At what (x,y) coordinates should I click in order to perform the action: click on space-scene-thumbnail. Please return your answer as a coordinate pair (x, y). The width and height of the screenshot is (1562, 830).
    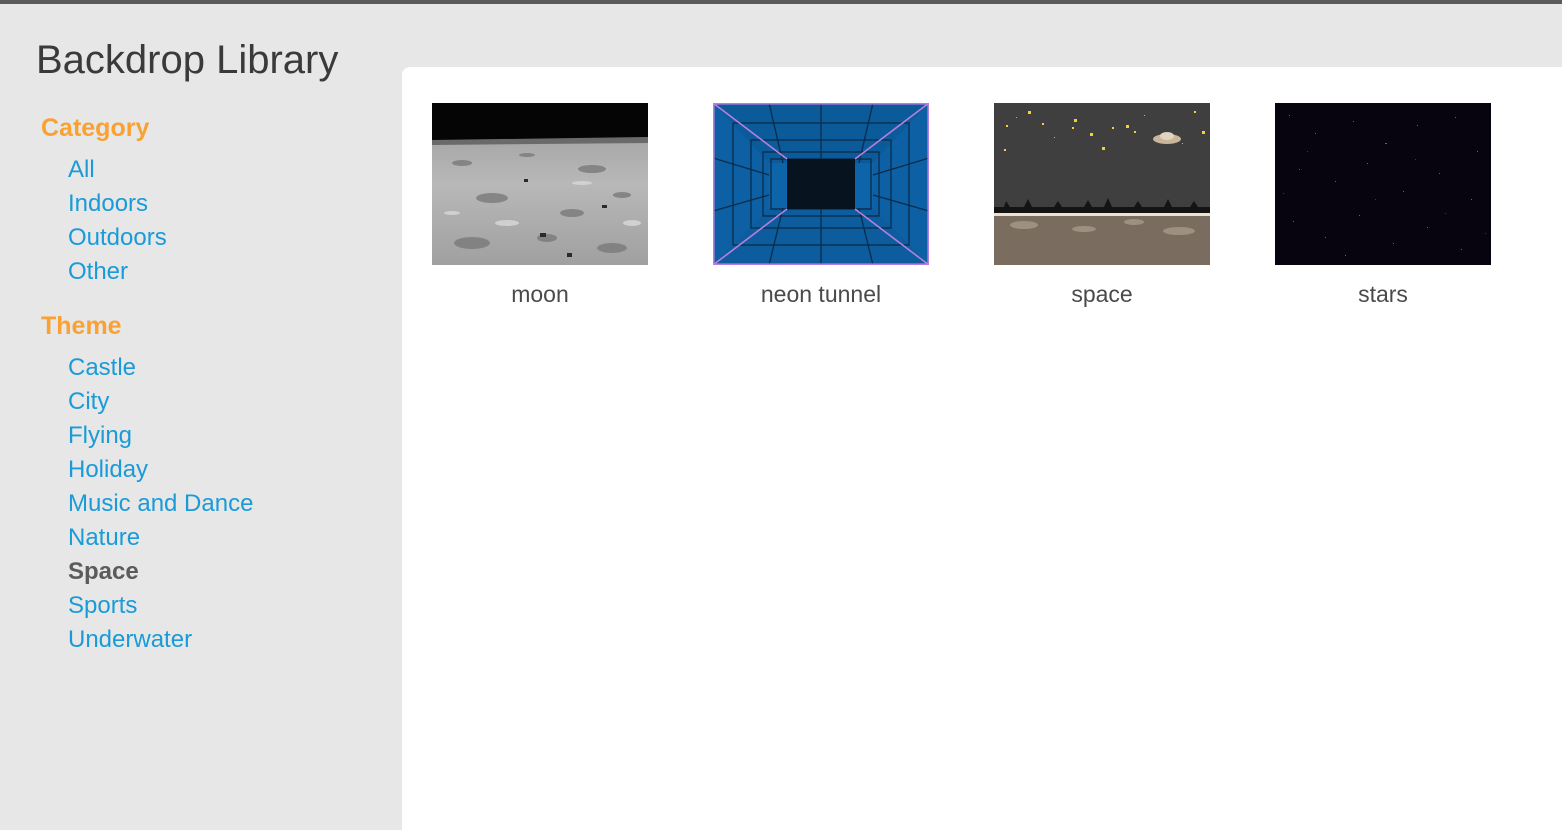
    Looking at the image, I should click on (1102, 184).